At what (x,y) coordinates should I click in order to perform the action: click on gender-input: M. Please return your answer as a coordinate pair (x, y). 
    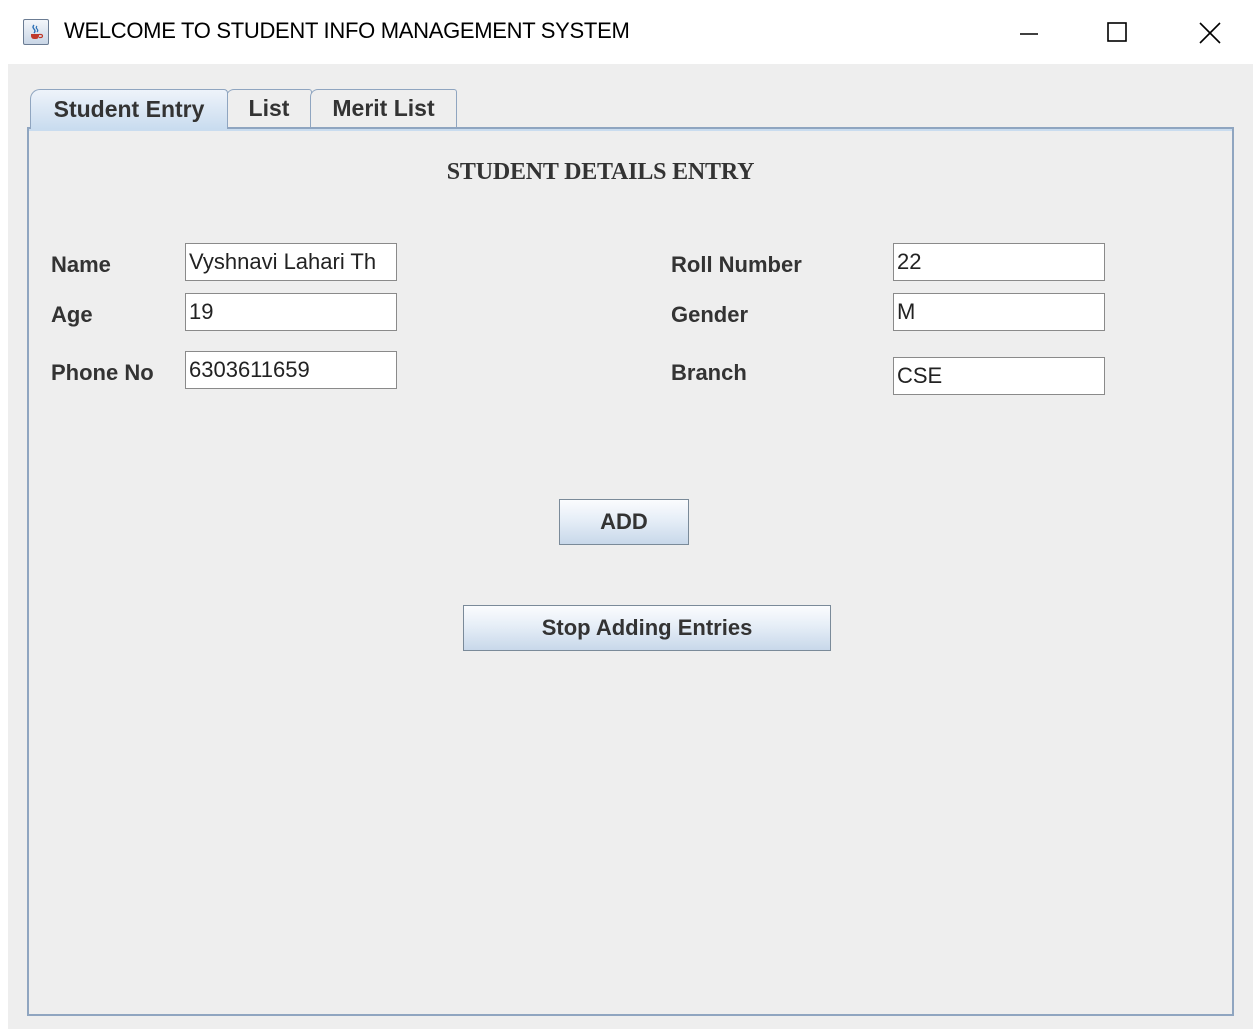
    Looking at the image, I should click on (999, 312).